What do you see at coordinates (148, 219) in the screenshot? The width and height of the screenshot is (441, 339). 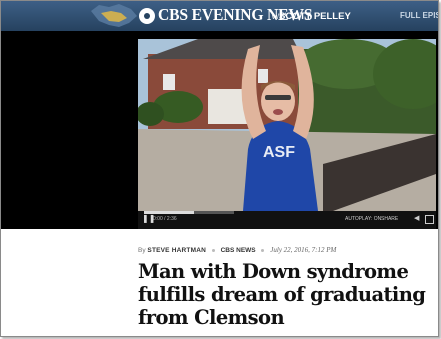 I see `play-icon: ❚❚` at bounding box center [148, 219].